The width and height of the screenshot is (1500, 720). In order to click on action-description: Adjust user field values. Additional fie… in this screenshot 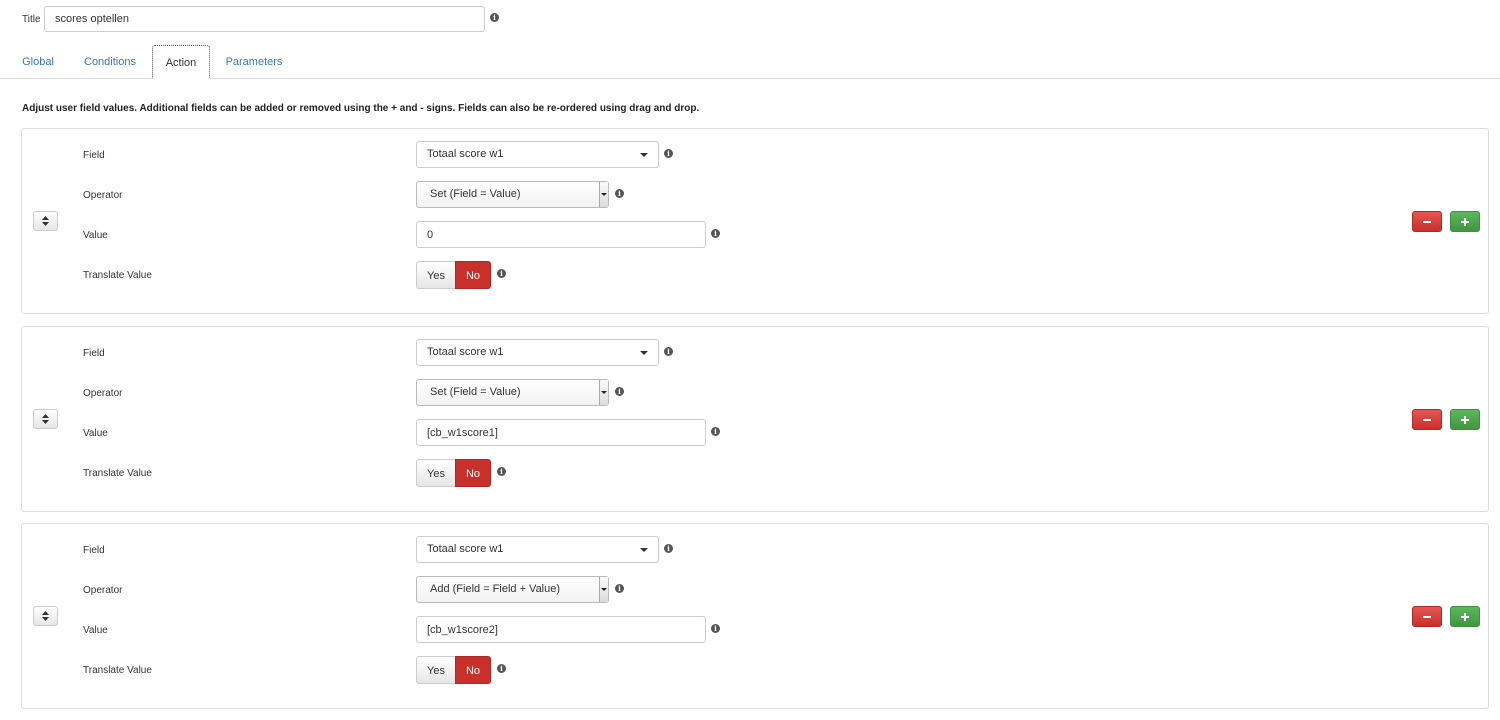, I will do `click(361, 108)`.